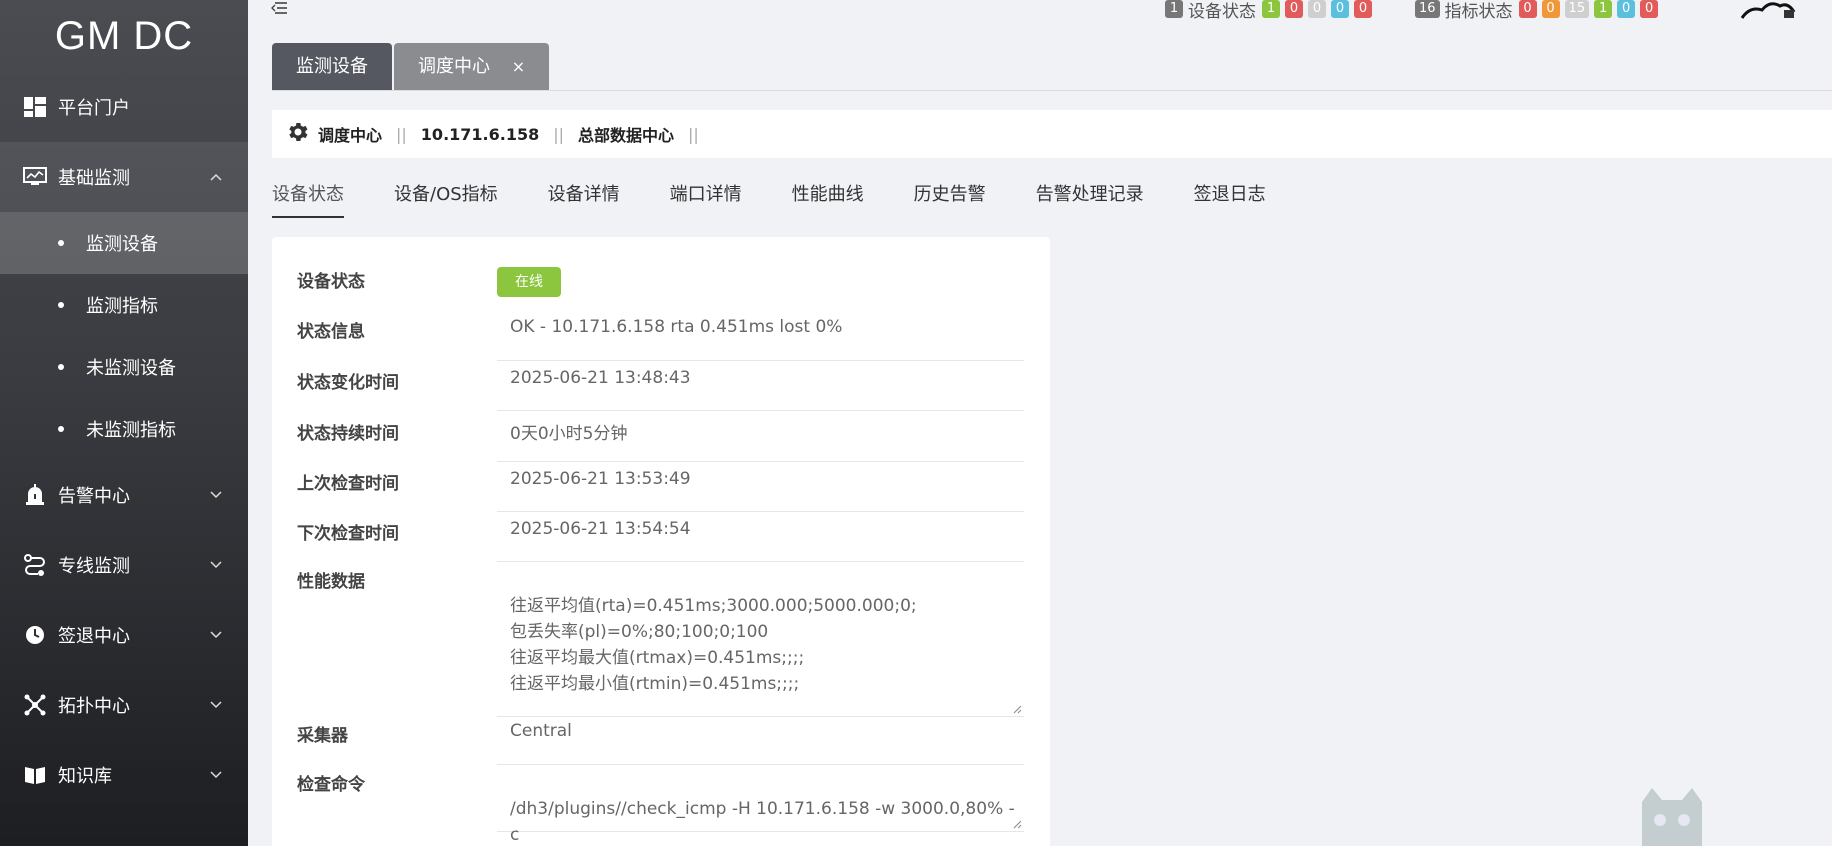 The width and height of the screenshot is (1832, 846). I want to click on sidebar-item-line-monitor: 专线监测, so click(124, 565).